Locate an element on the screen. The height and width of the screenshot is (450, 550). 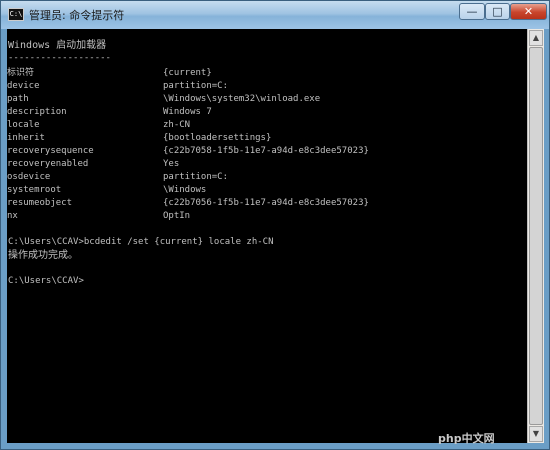
entry-key: description is located at coordinates (37, 112).